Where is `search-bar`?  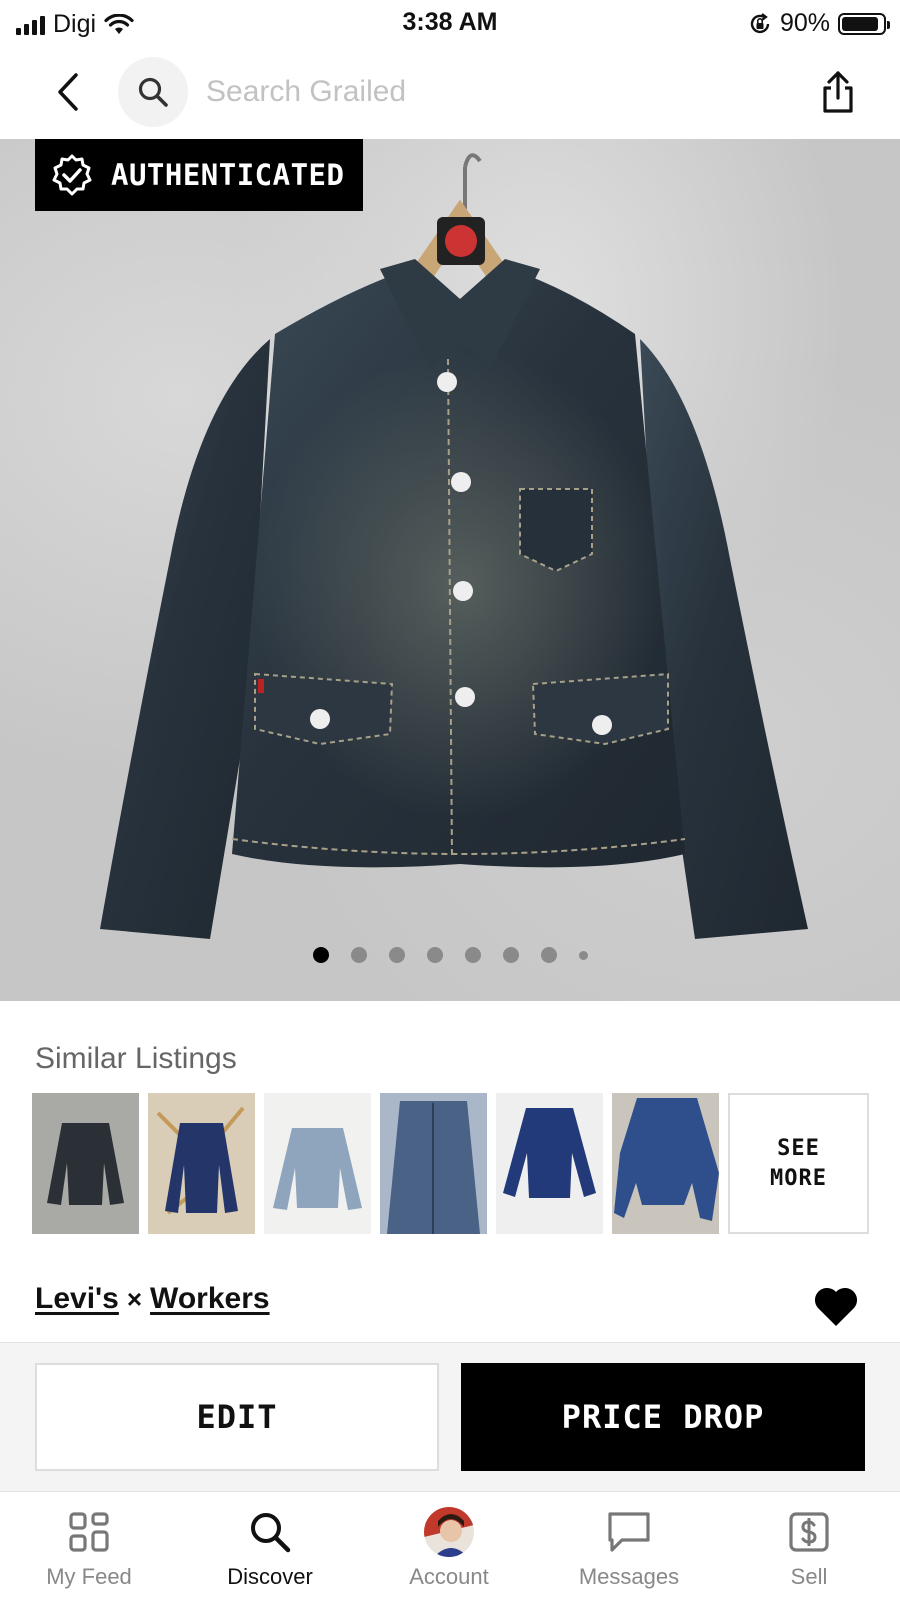
search-bar is located at coordinates (438, 92).